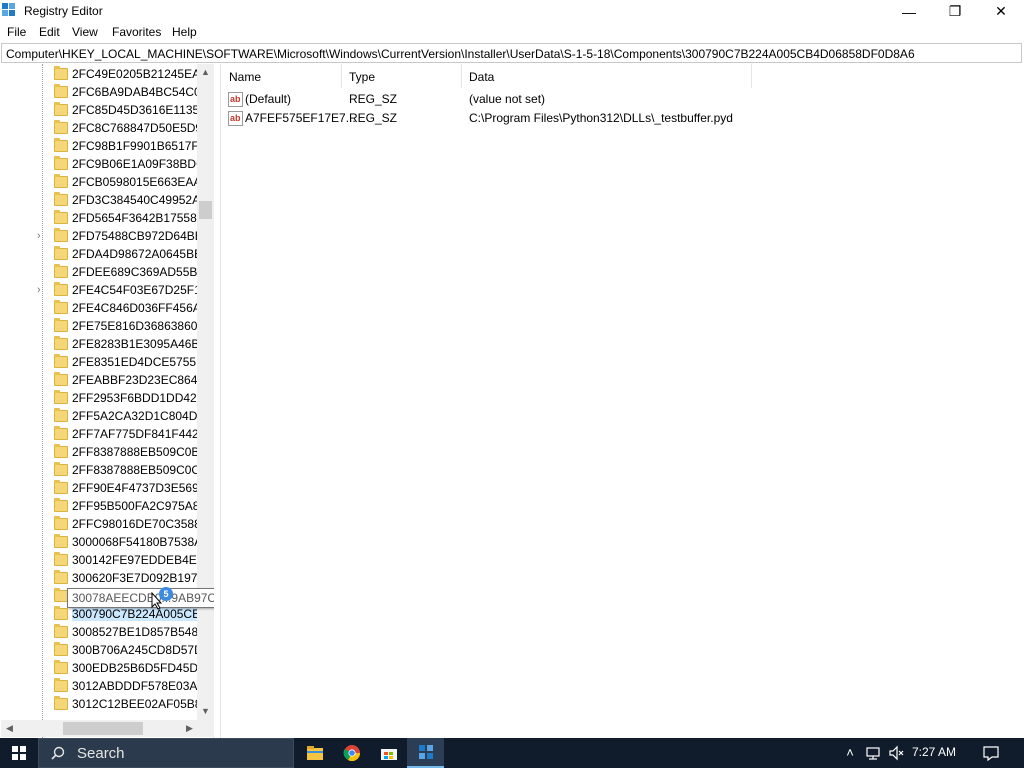 Image resolution: width=1024 pixels, height=768 pixels. Describe the element at coordinates (909, 11) in the screenshot. I see `minimize-button: —` at that location.